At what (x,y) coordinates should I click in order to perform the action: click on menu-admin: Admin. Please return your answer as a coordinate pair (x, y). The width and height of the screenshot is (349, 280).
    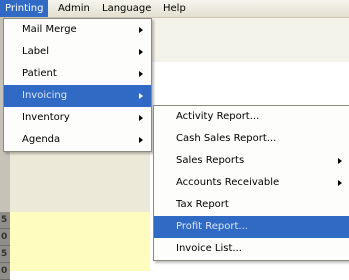
    Looking at the image, I should click on (74, 8).